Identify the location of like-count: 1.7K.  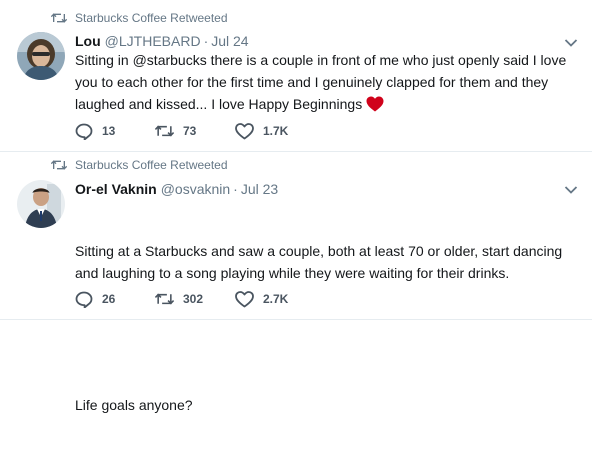
(276, 131).